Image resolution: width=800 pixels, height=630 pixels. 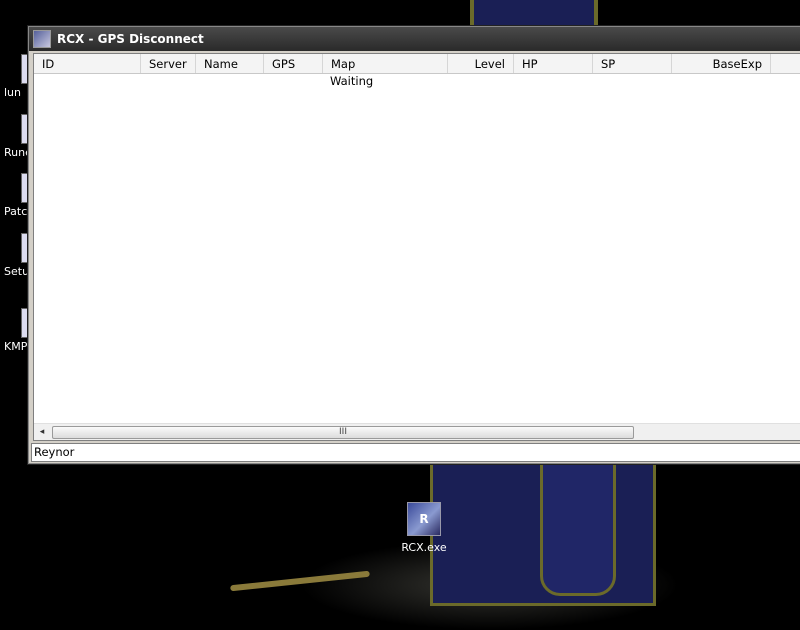 What do you see at coordinates (721, 63) in the screenshot?
I see `column-header-baseexp: BaseExp` at bounding box center [721, 63].